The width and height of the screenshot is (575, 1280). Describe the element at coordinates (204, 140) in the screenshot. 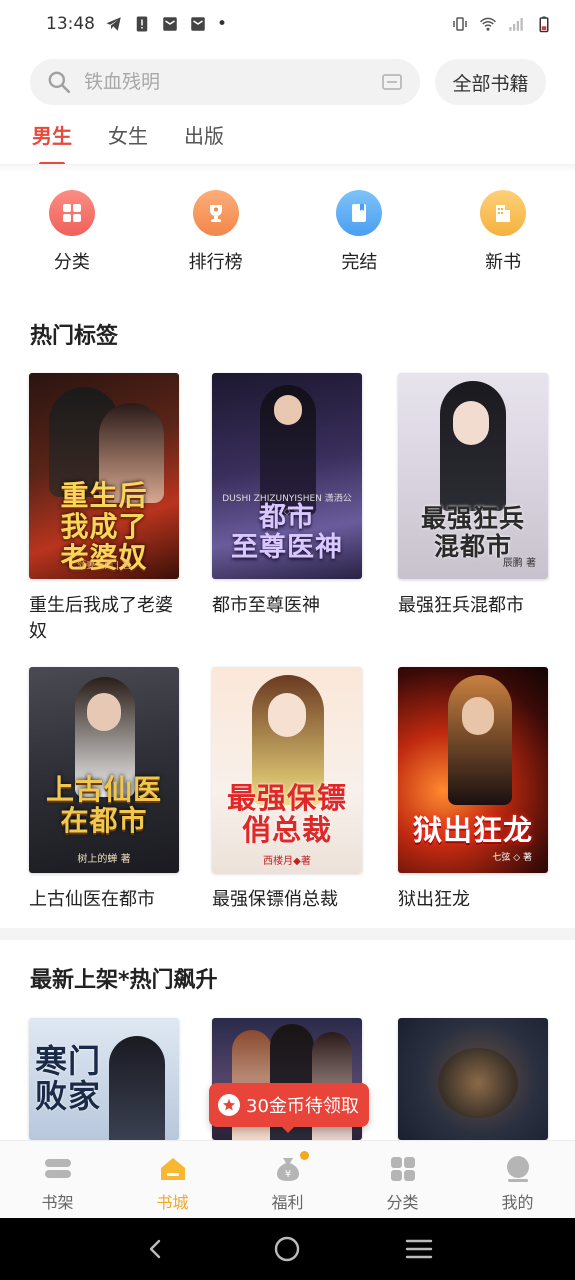

I see `tab-publish: 出版` at that location.